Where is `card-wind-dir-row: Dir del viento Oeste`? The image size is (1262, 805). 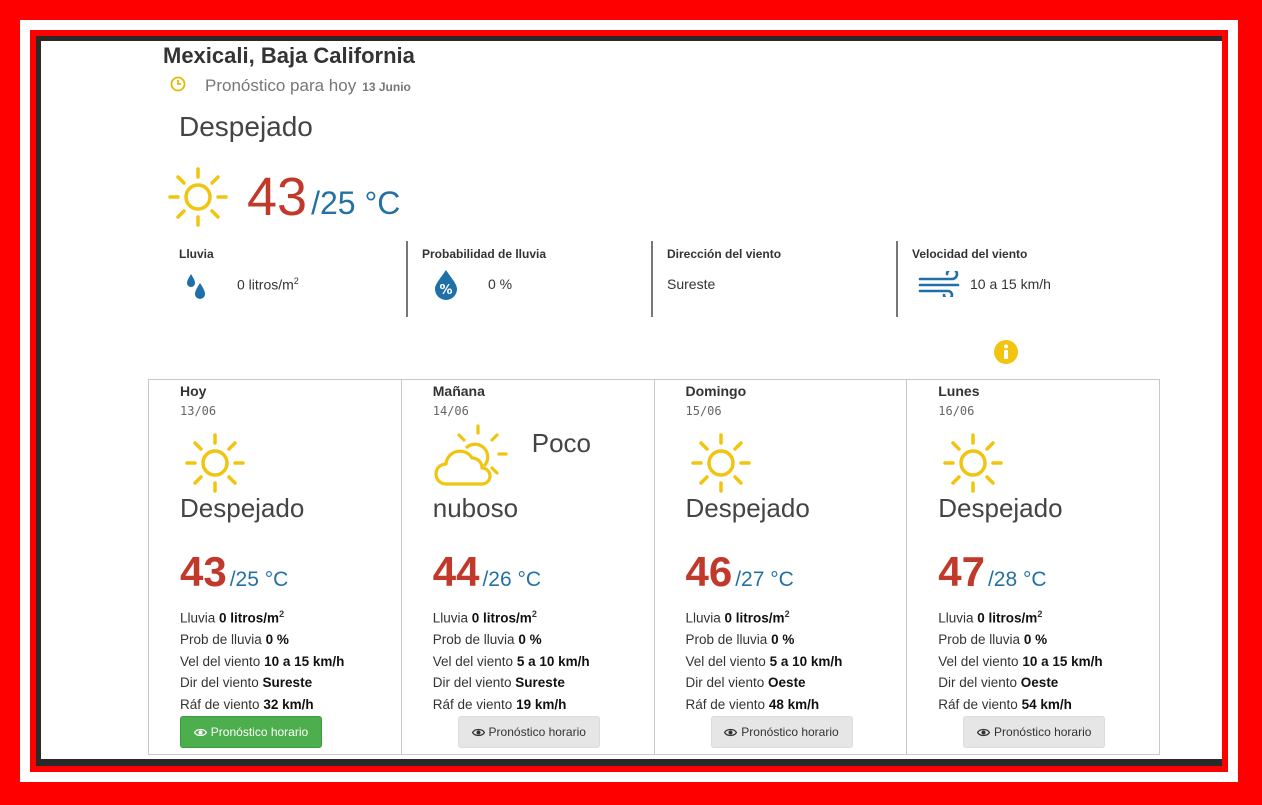
card-wind-dir-row: Dir del viento Oeste is located at coordinates (764, 683).